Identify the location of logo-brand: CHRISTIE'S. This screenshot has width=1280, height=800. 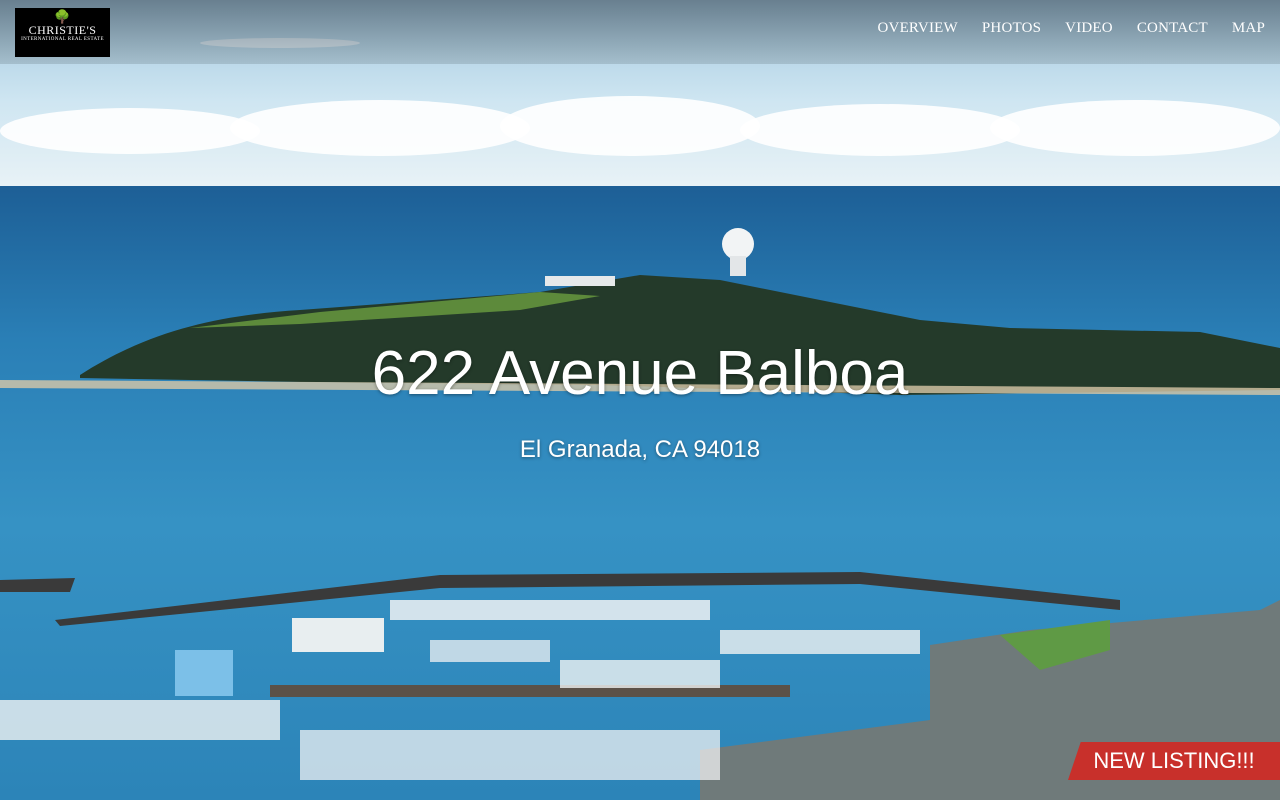
(62, 30).